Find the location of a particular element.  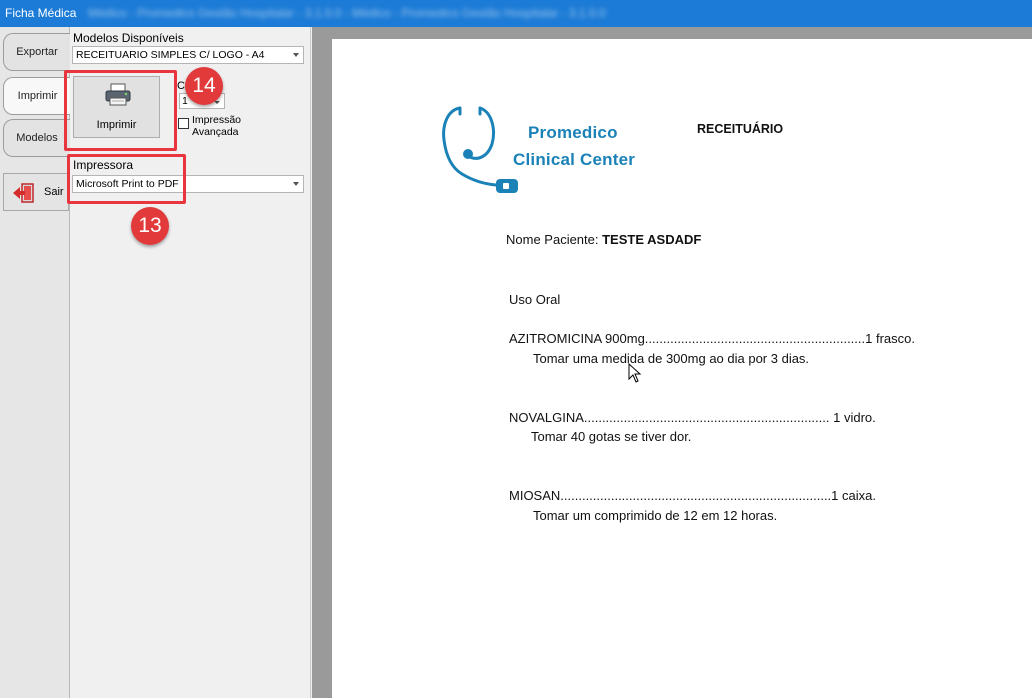

medication-instruction: Tomar 40 gotas se tiver dor. is located at coordinates (611, 436).